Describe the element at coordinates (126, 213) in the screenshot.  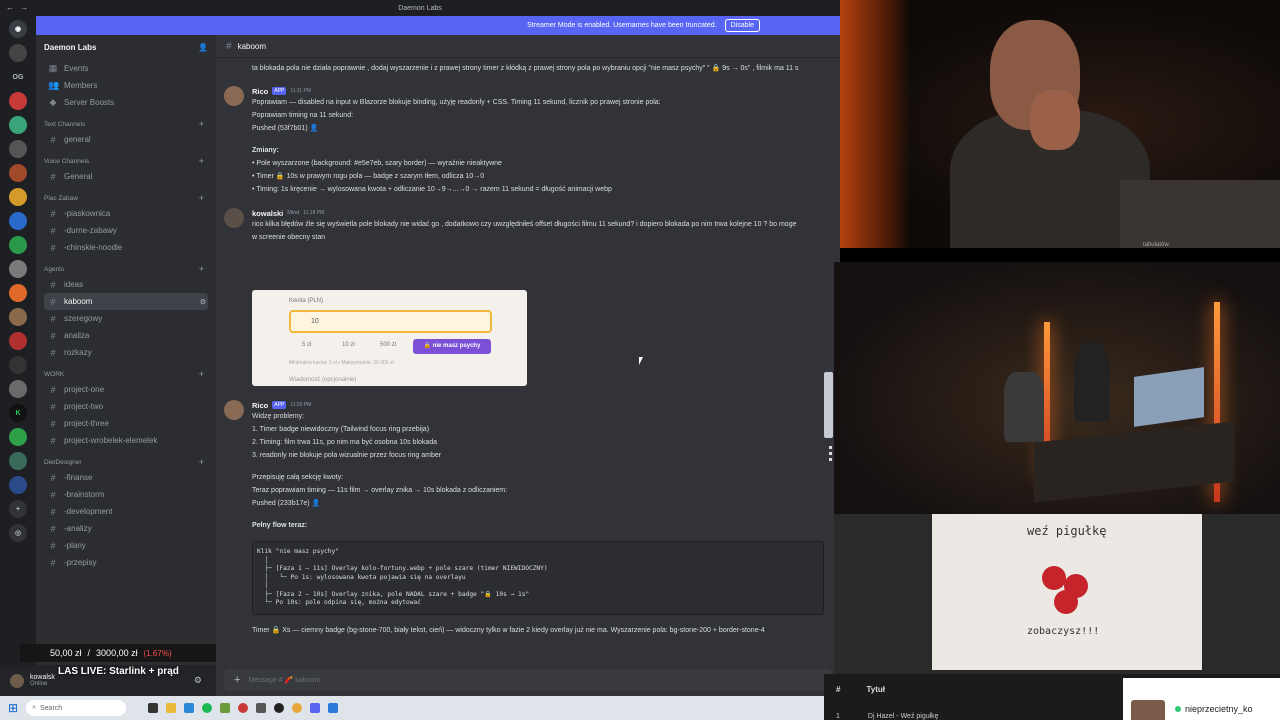
I see `channel-piaskownica: # -piaskownica` at that location.